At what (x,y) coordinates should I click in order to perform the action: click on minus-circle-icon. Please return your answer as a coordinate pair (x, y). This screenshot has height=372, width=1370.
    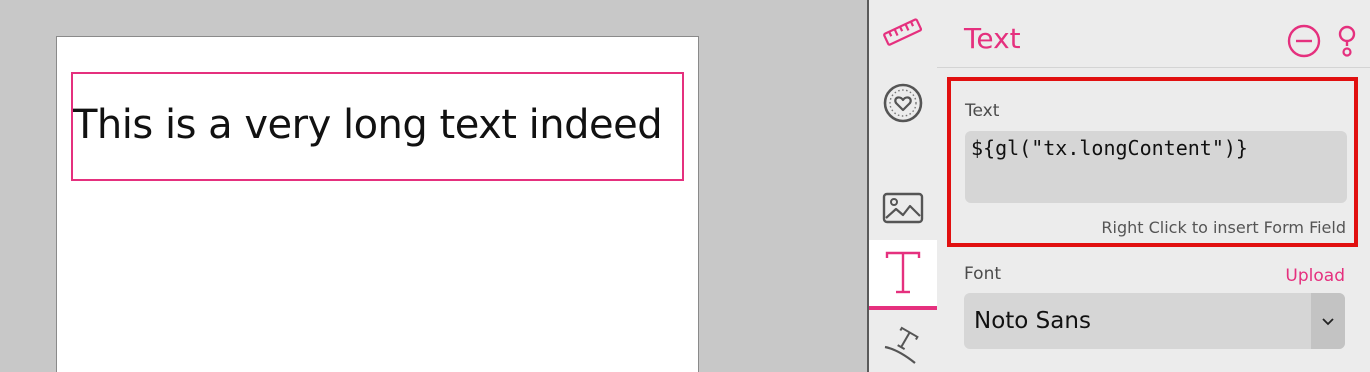
    Looking at the image, I should click on (1304, 41).